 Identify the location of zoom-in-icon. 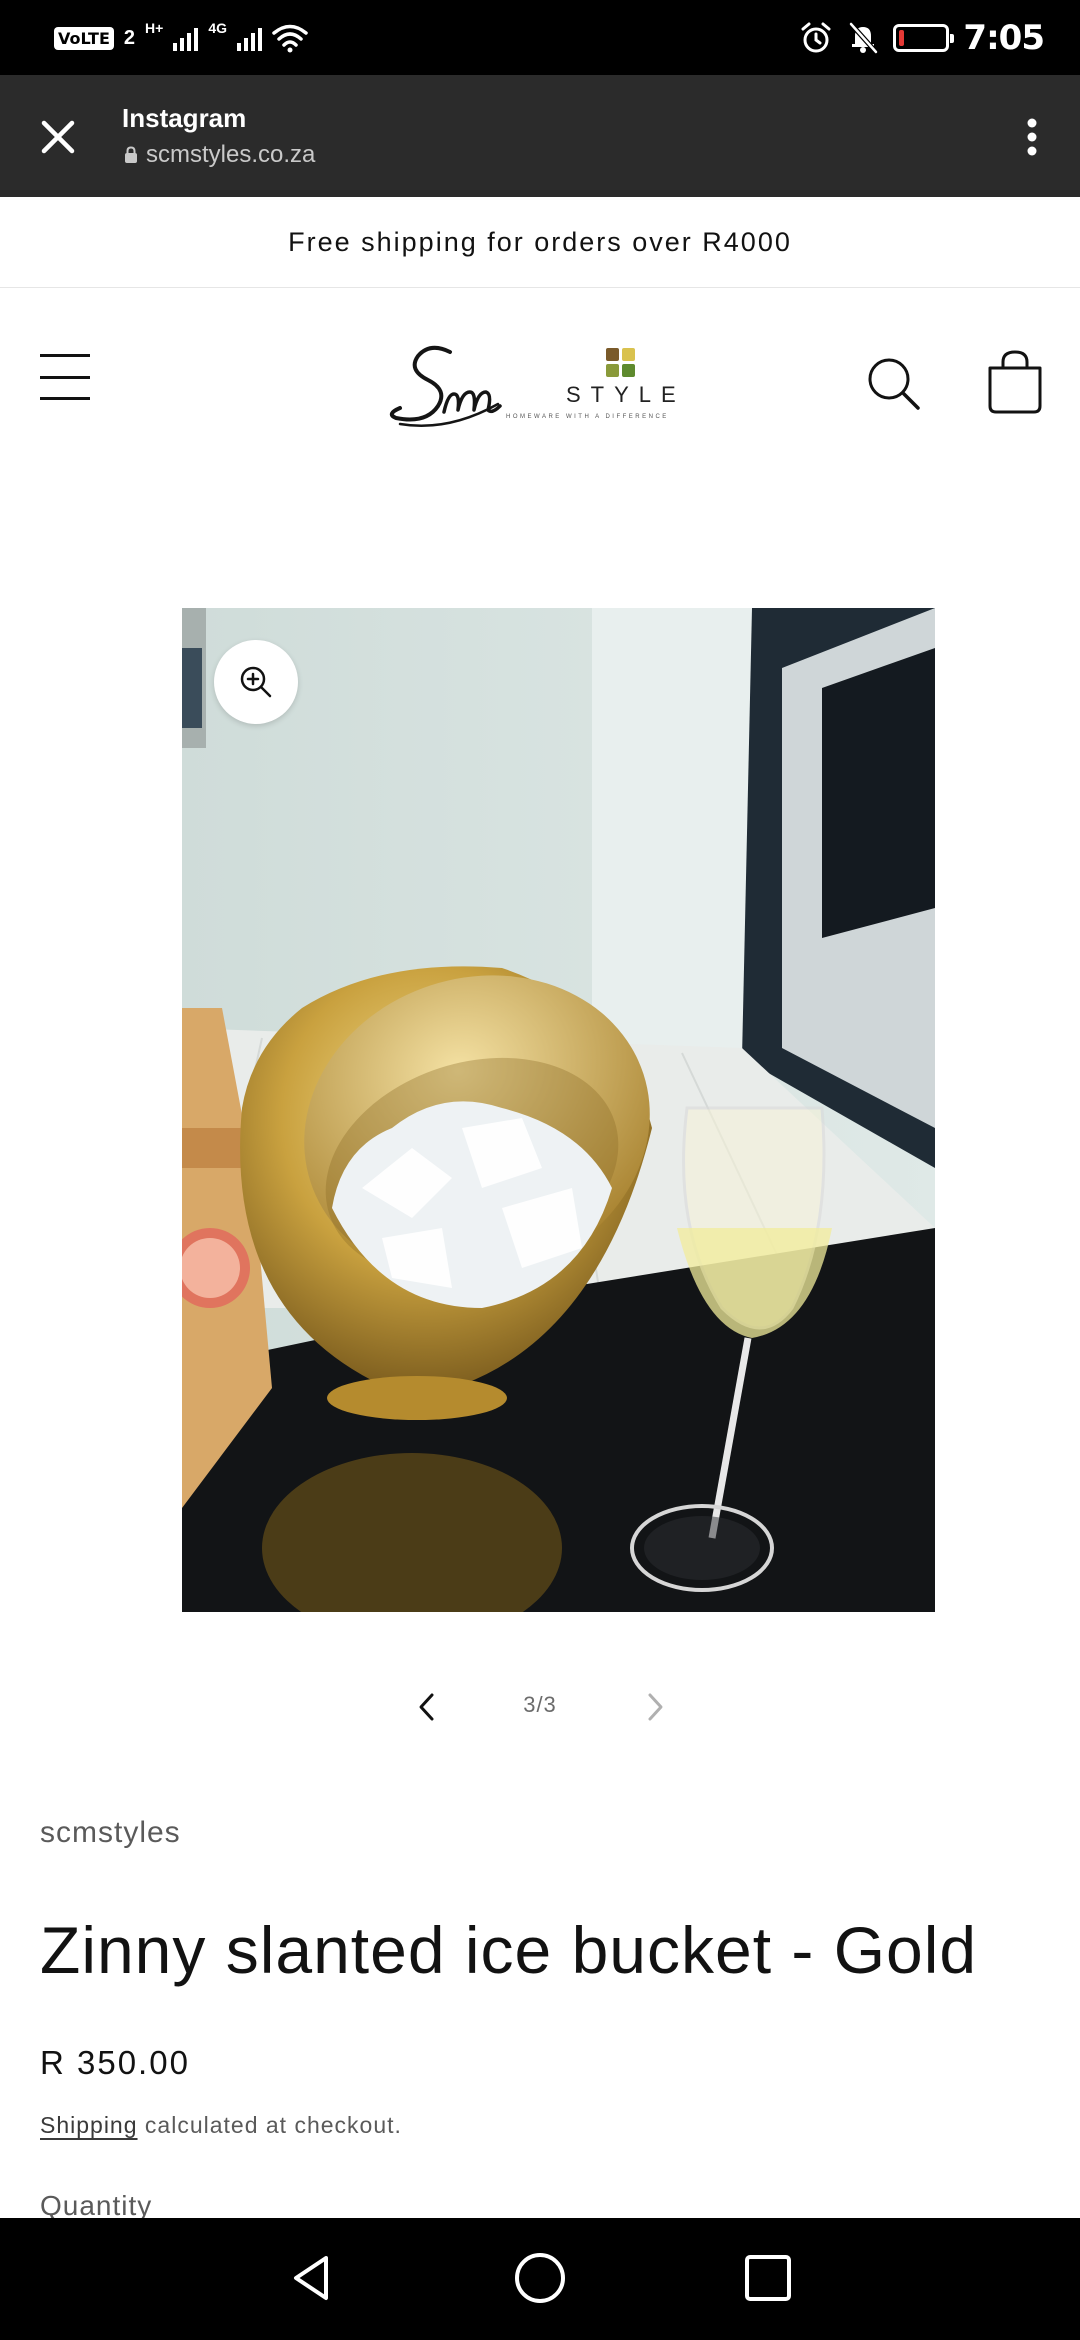
(256, 682).